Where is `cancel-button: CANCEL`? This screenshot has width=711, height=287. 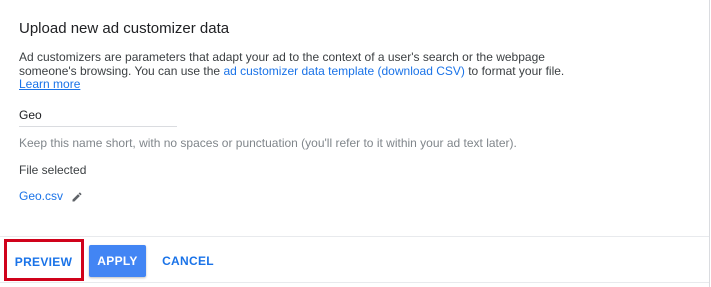 cancel-button: CANCEL is located at coordinates (188, 261).